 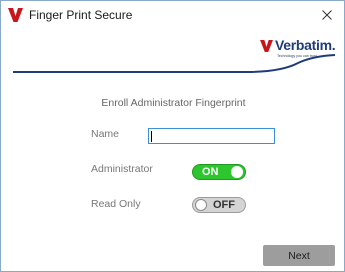 What do you see at coordinates (116, 204) in the screenshot?
I see `read-only-label: Read Only` at bounding box center [116, 204].